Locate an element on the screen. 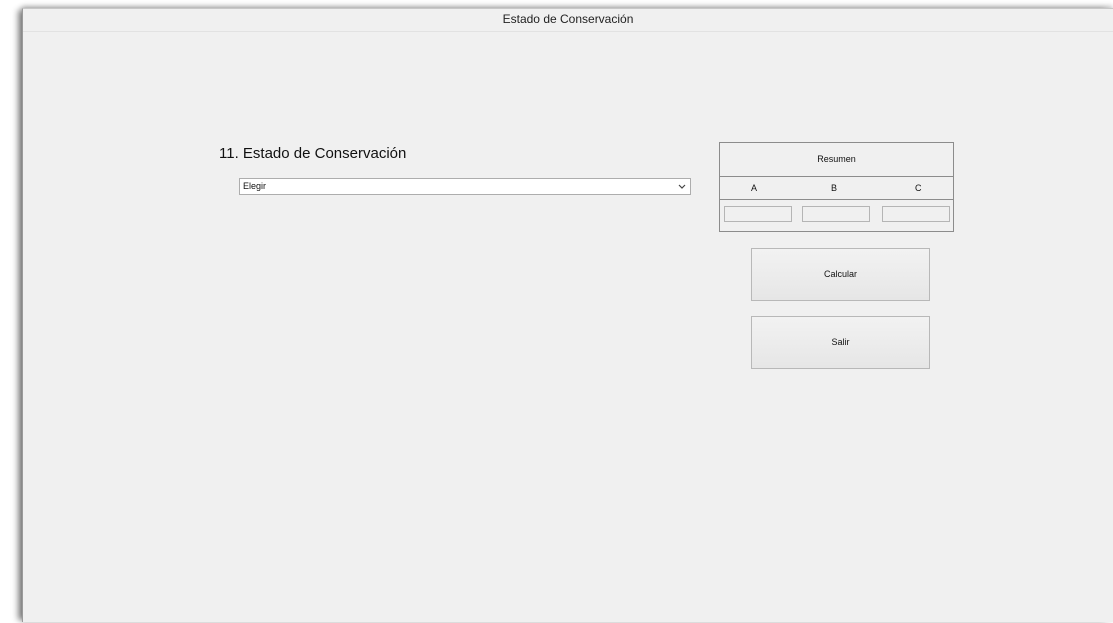  resumen-header-row: A B C is located at coordinates (836, 188).